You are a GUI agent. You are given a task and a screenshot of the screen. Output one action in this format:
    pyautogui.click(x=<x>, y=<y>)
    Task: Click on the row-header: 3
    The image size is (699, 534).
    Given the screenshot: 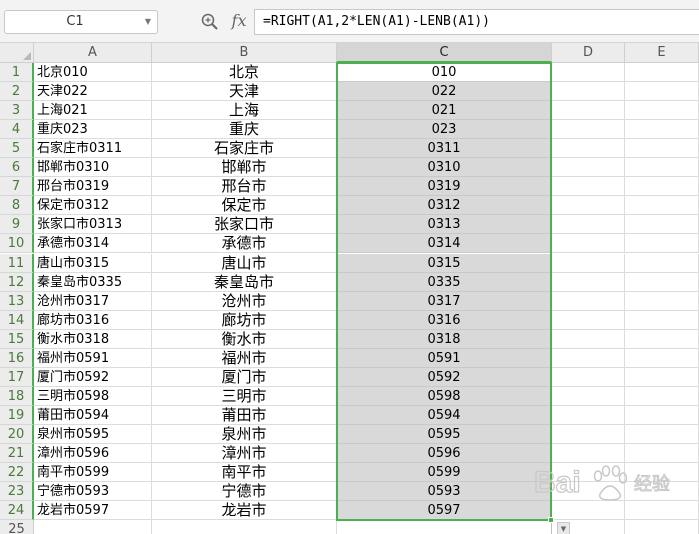 What is the action you would take?
    pyautogui.click(x=17, y=111)
    